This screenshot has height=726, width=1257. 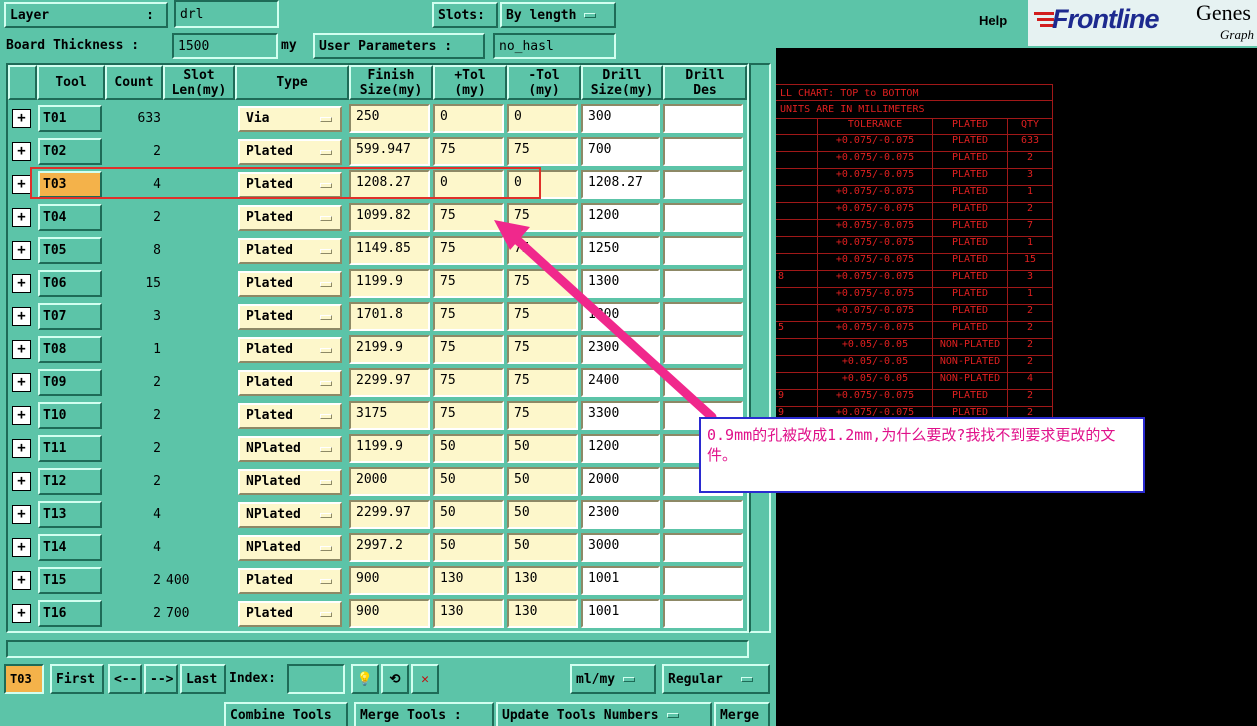 I want to click on finish-size-input: 2299.97, so click(x=389, y=514).